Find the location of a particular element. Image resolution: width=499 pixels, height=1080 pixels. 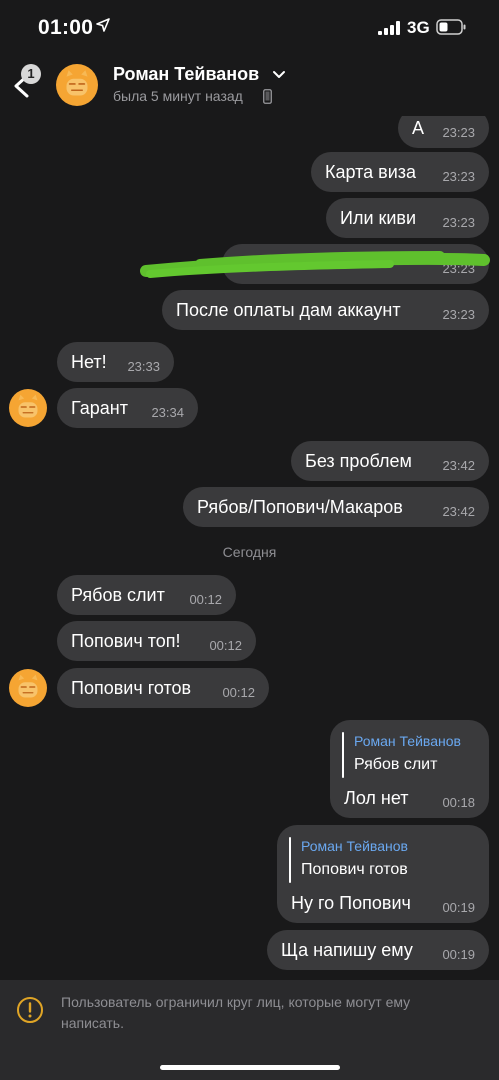

message-bubble: Карта виза 23:23 is located at coordinates (400, 172).